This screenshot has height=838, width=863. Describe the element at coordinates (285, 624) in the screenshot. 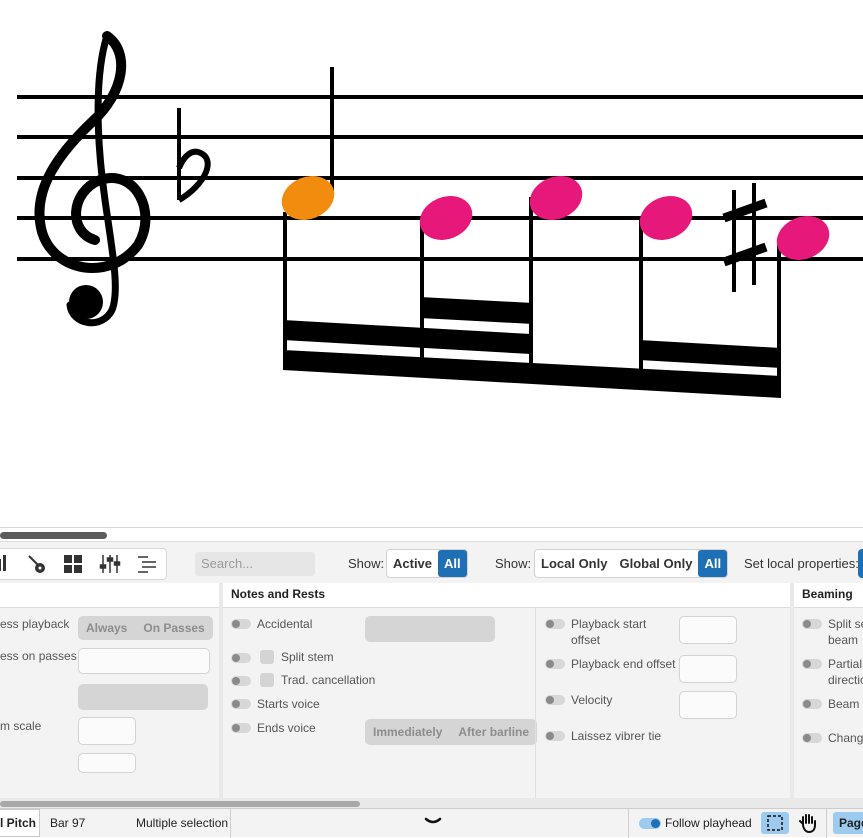

I see `accidental-label: Accidental` at that location.